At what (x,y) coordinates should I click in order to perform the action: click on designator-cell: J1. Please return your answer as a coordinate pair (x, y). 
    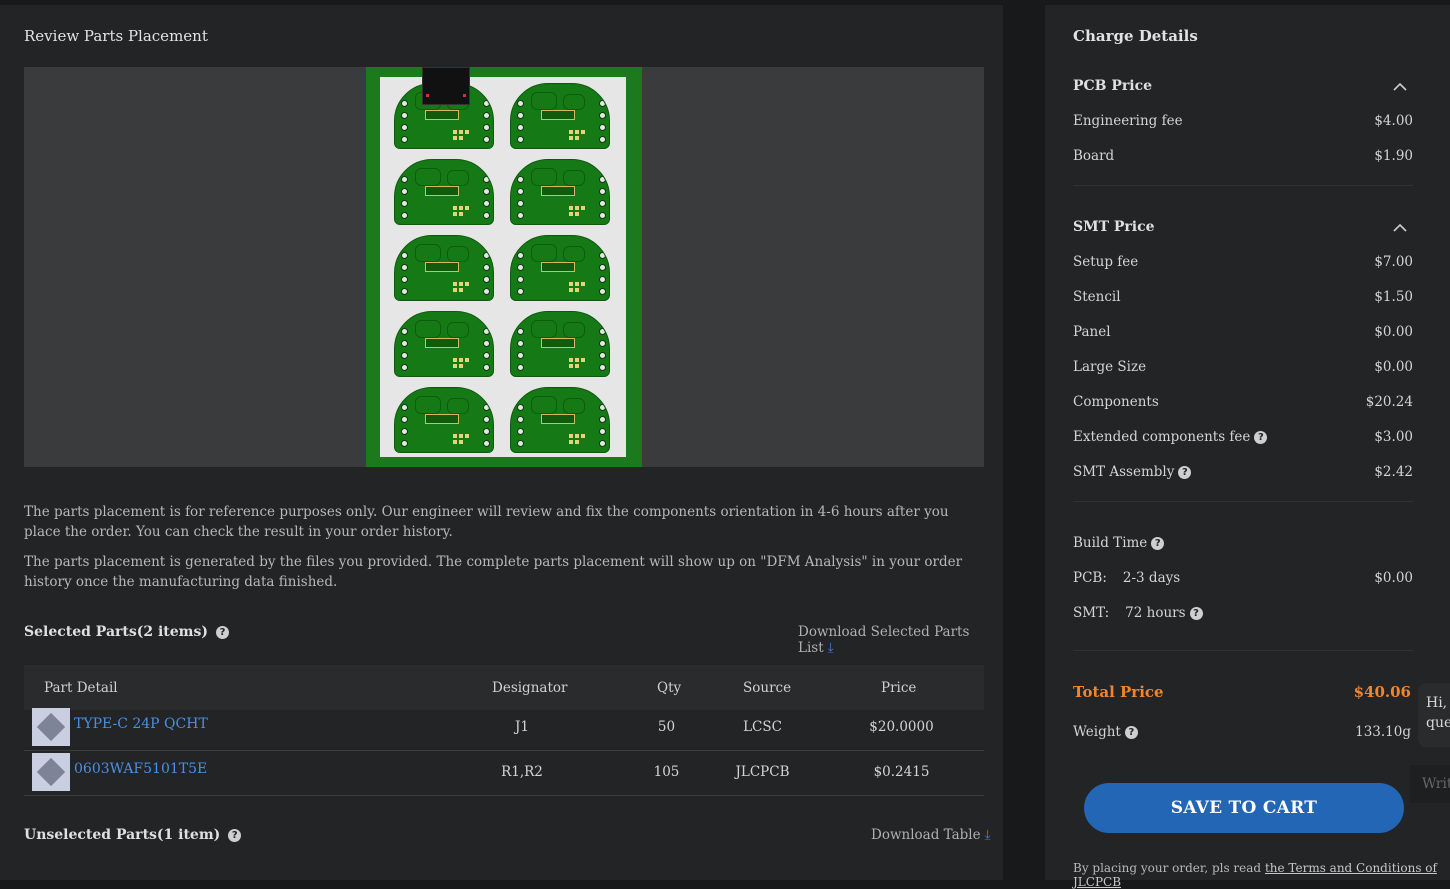
    Looking at the image, I should click on (521, 727).